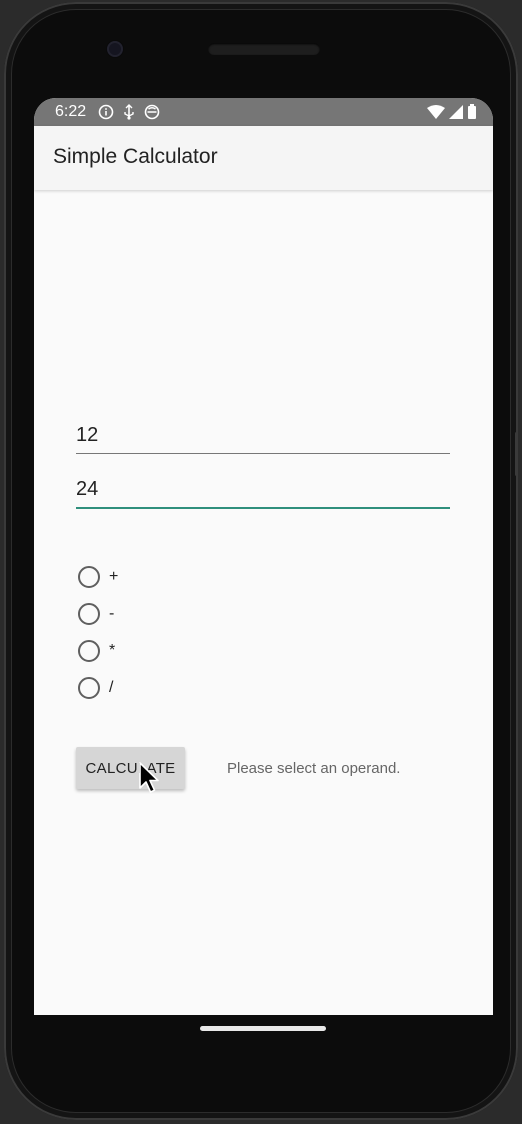 The height and width of the screenshot is (1124, 522). What do you see at coordinates (263, 112) in the screenshot?
I see `status-bar: 6:22` at bounding box center [263, 112].